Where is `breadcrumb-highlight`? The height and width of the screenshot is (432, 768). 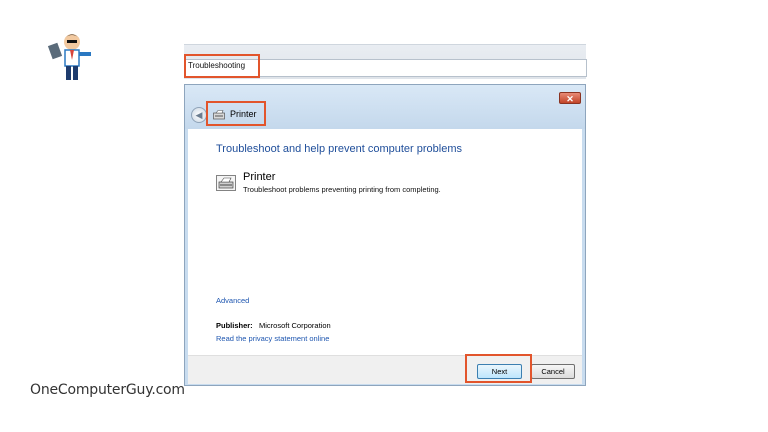
breadcrumb-highlight is located at coordinates (236, 113).